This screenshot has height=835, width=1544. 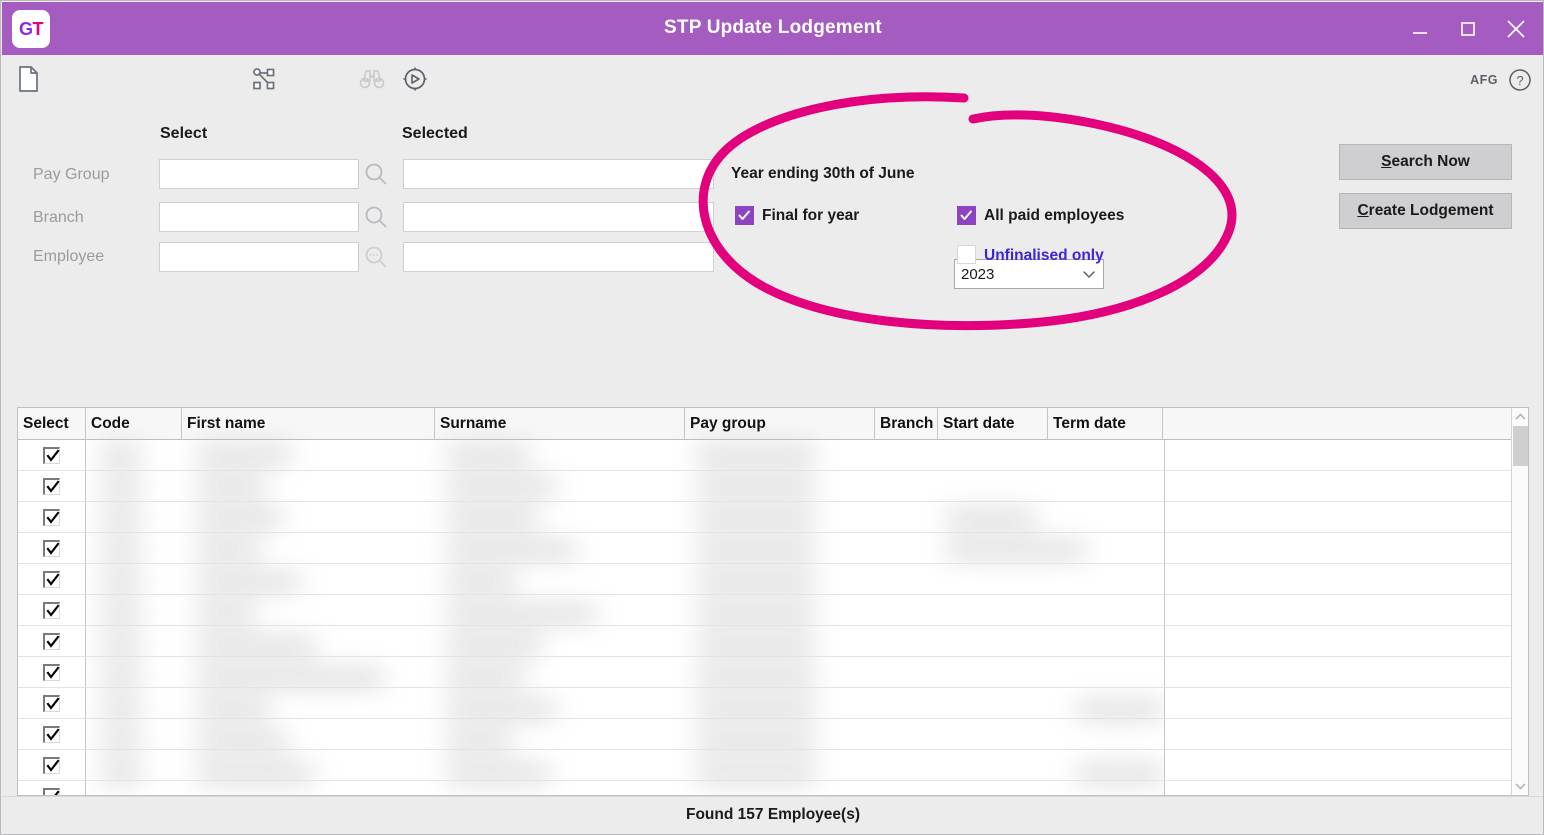 I want to click on scroll-up-button, so click(x=1520, y=416).